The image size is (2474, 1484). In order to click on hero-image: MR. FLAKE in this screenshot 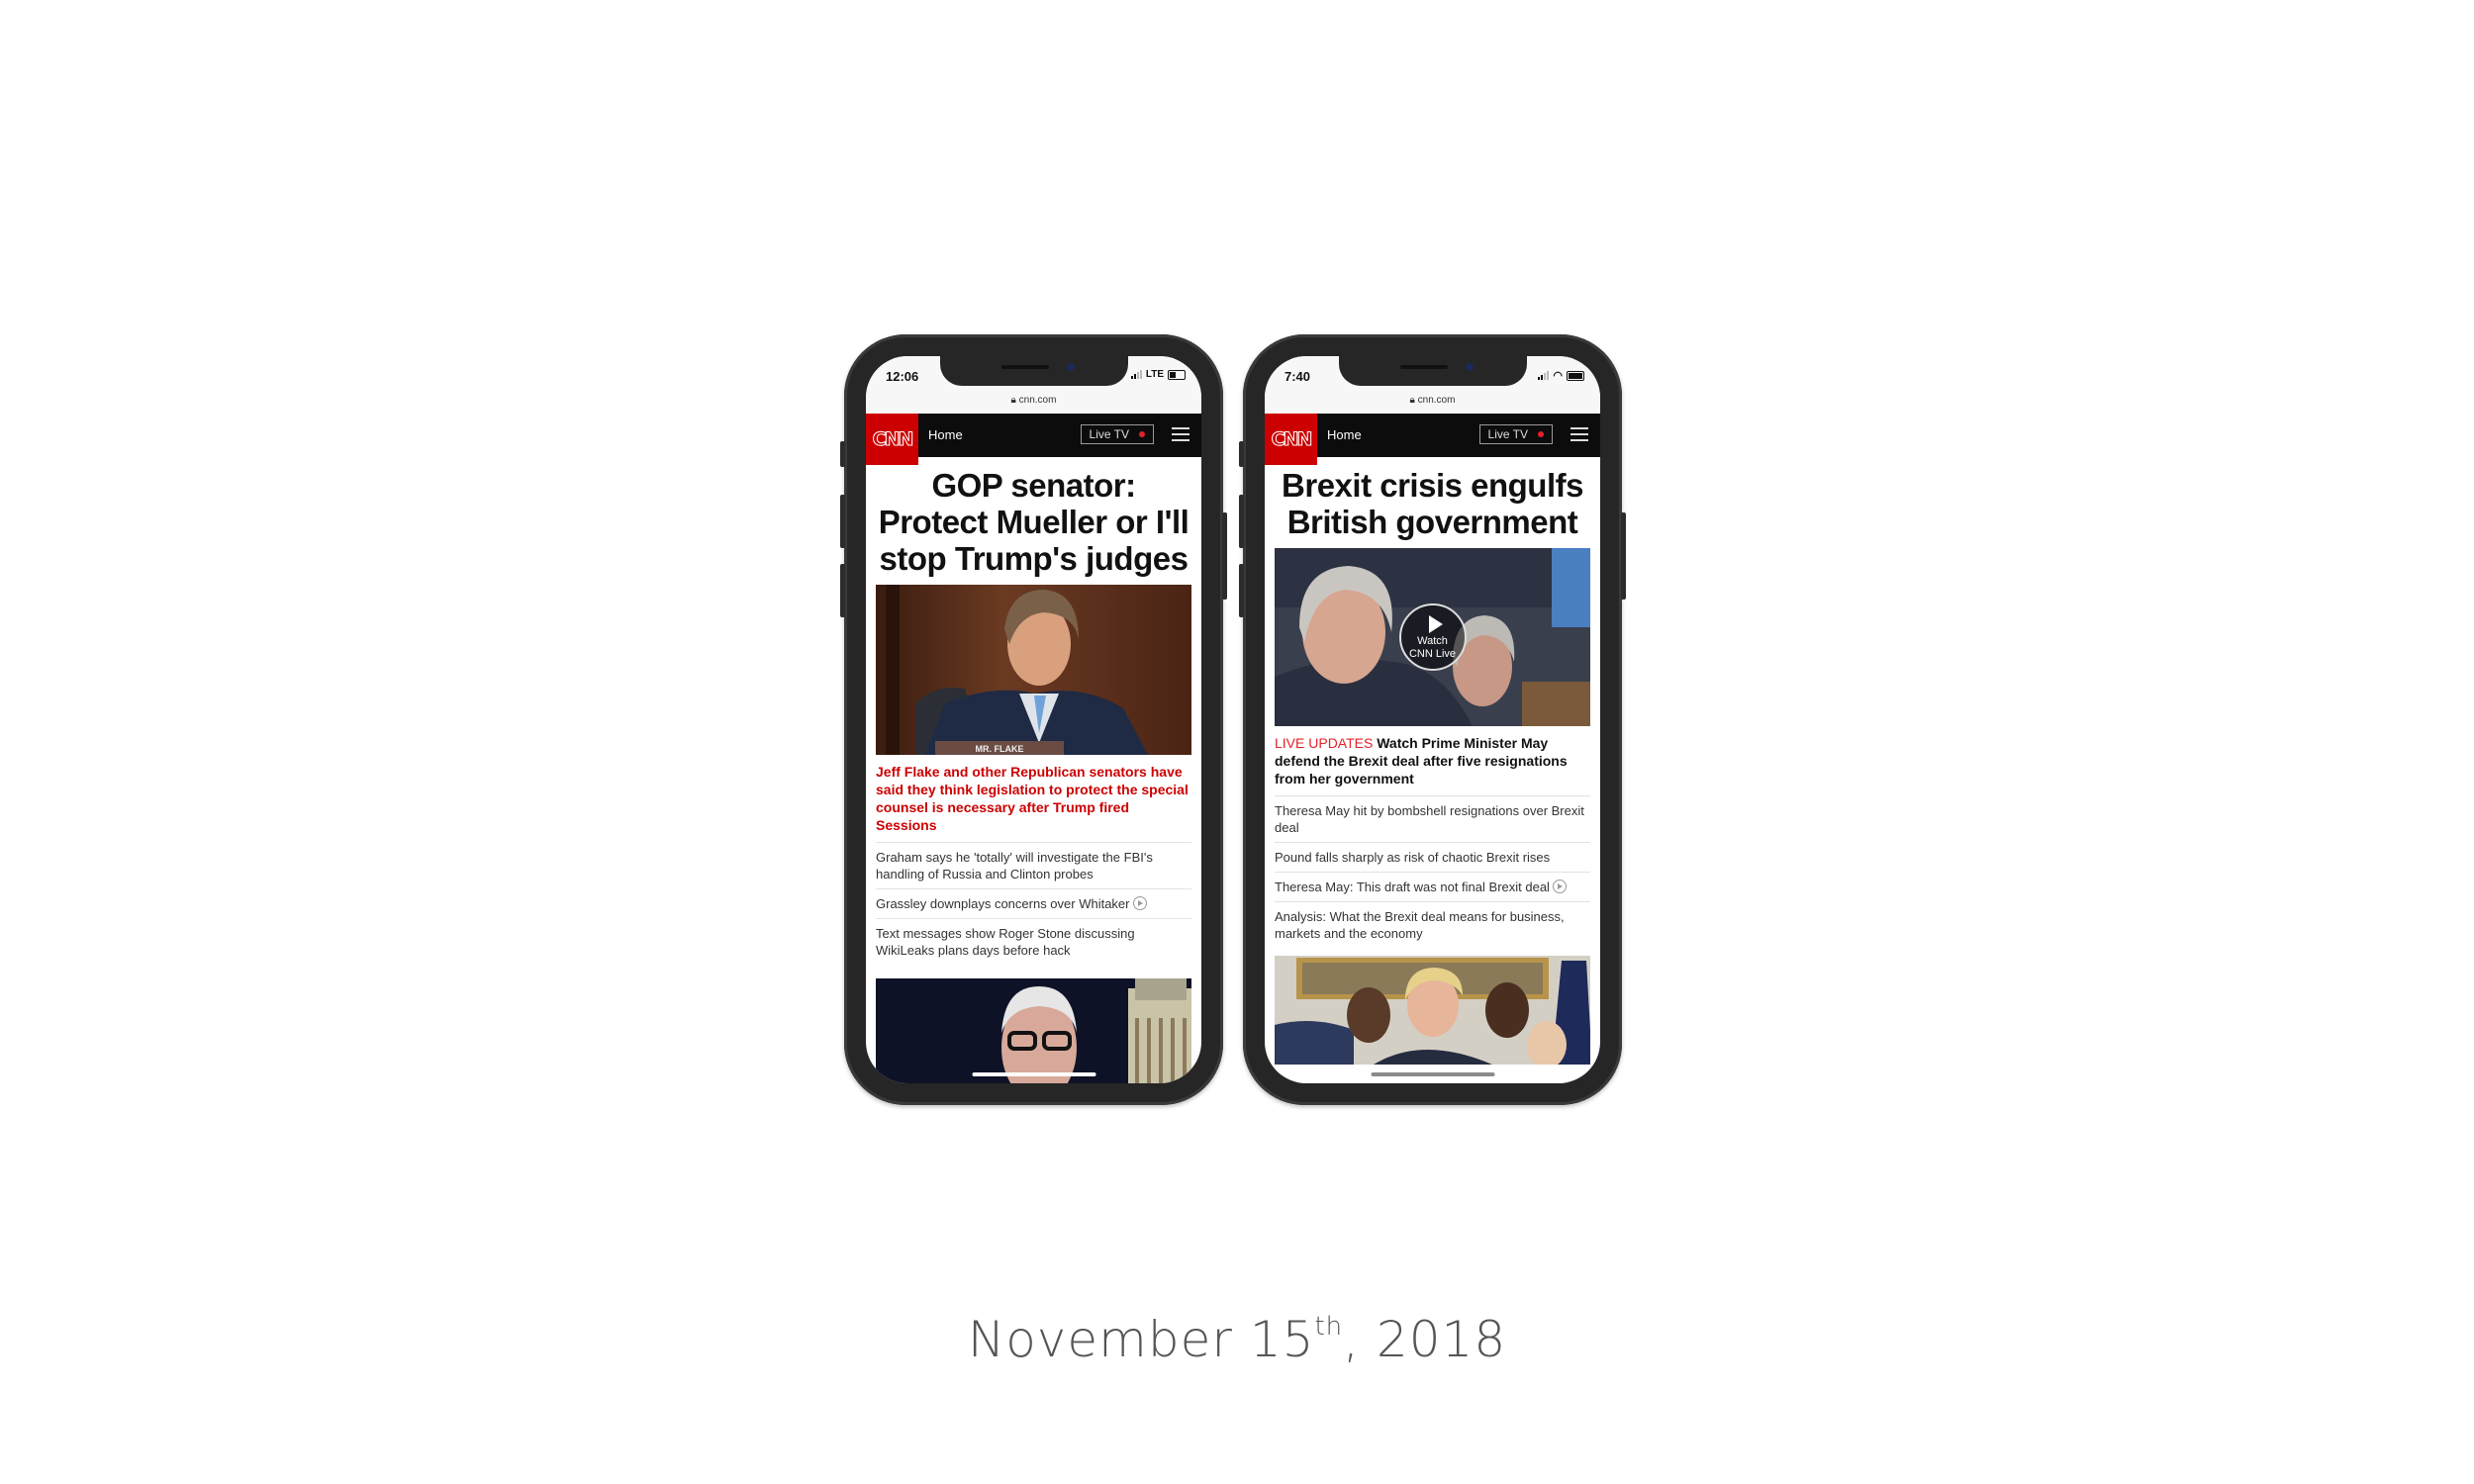, I will do `click(1034, 670)`.